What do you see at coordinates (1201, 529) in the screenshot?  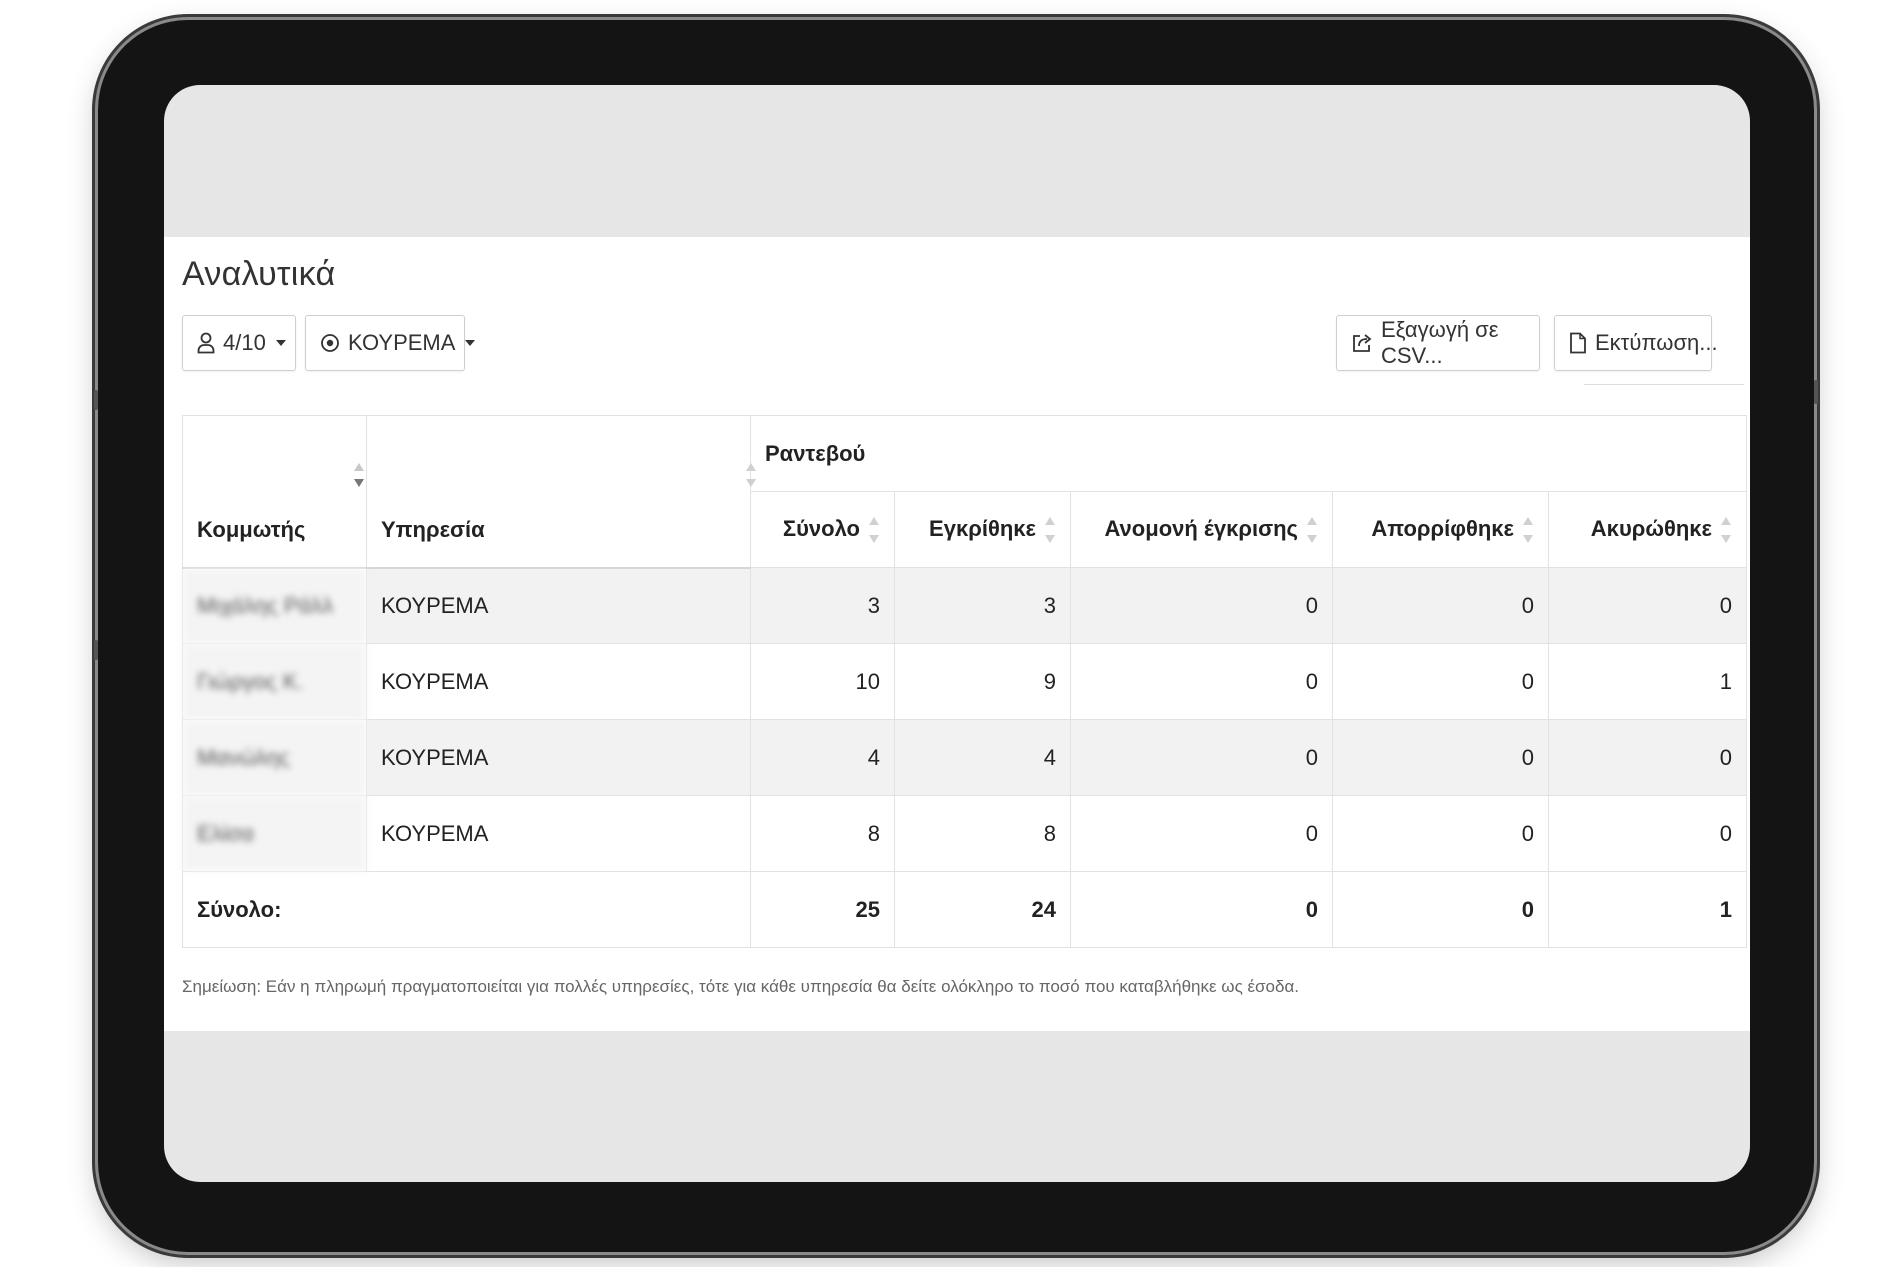 I see `column-header-pending: Ανομονή έγκρισης` at bounding box center [1201, 529].